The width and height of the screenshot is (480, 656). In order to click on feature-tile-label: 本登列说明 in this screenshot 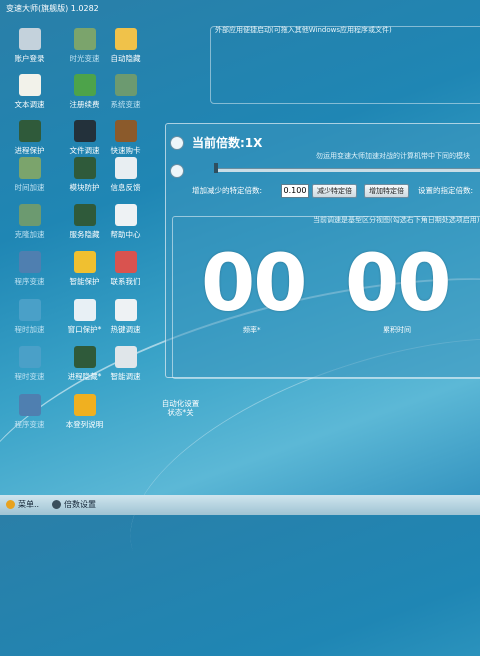, I will do `click(84, 424)`.